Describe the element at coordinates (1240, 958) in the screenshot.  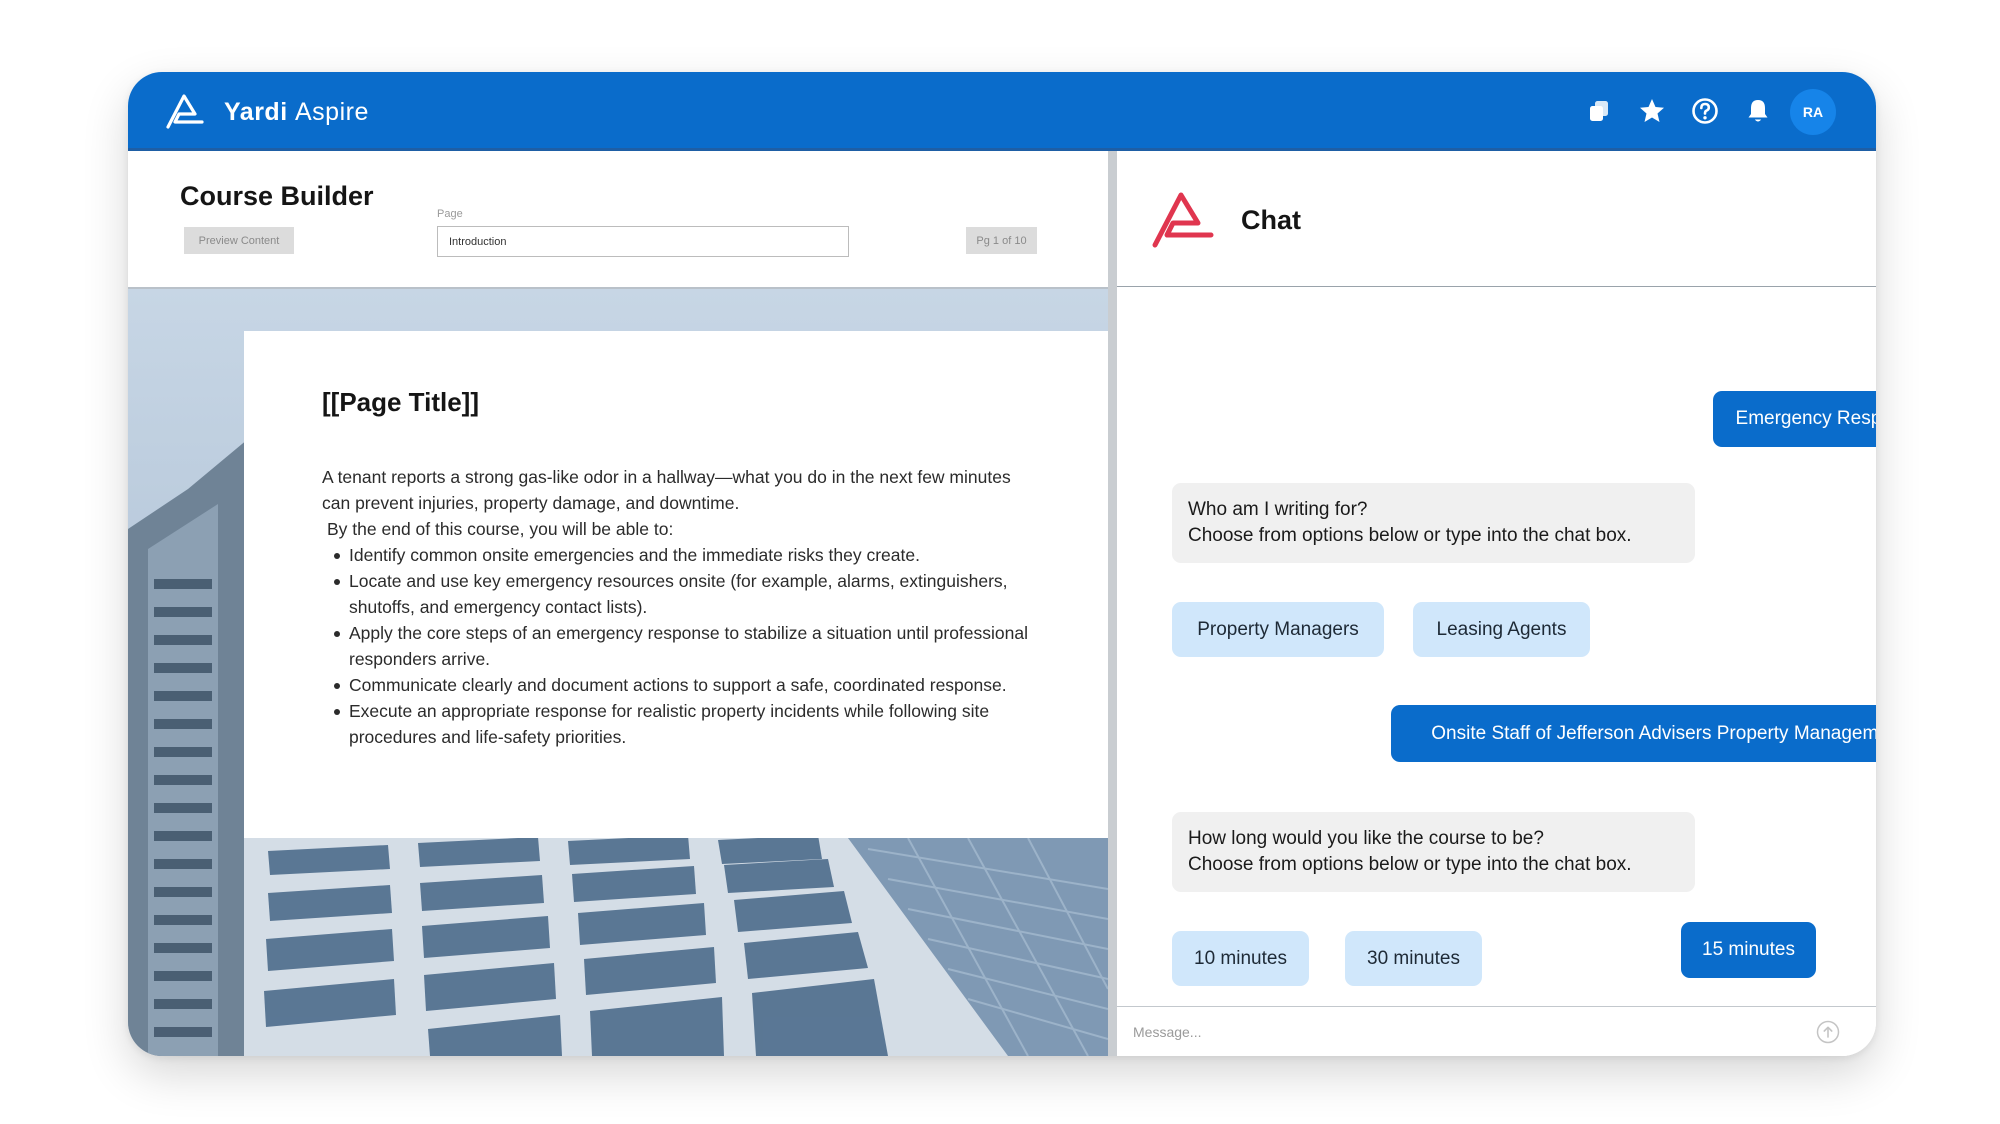
I see `option-10-minutes-button: 10 minutes` at that location.